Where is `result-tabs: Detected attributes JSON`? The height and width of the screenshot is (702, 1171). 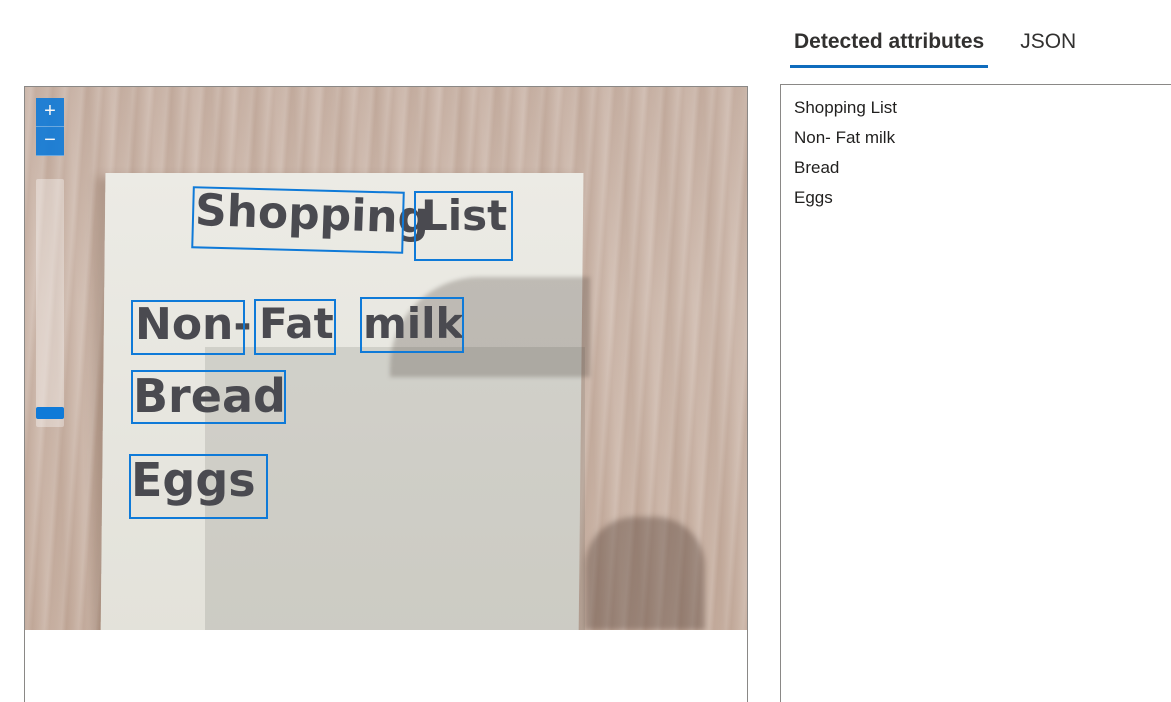
result-tabs: Detected attributes JSON is located at coordinates (949, 47).